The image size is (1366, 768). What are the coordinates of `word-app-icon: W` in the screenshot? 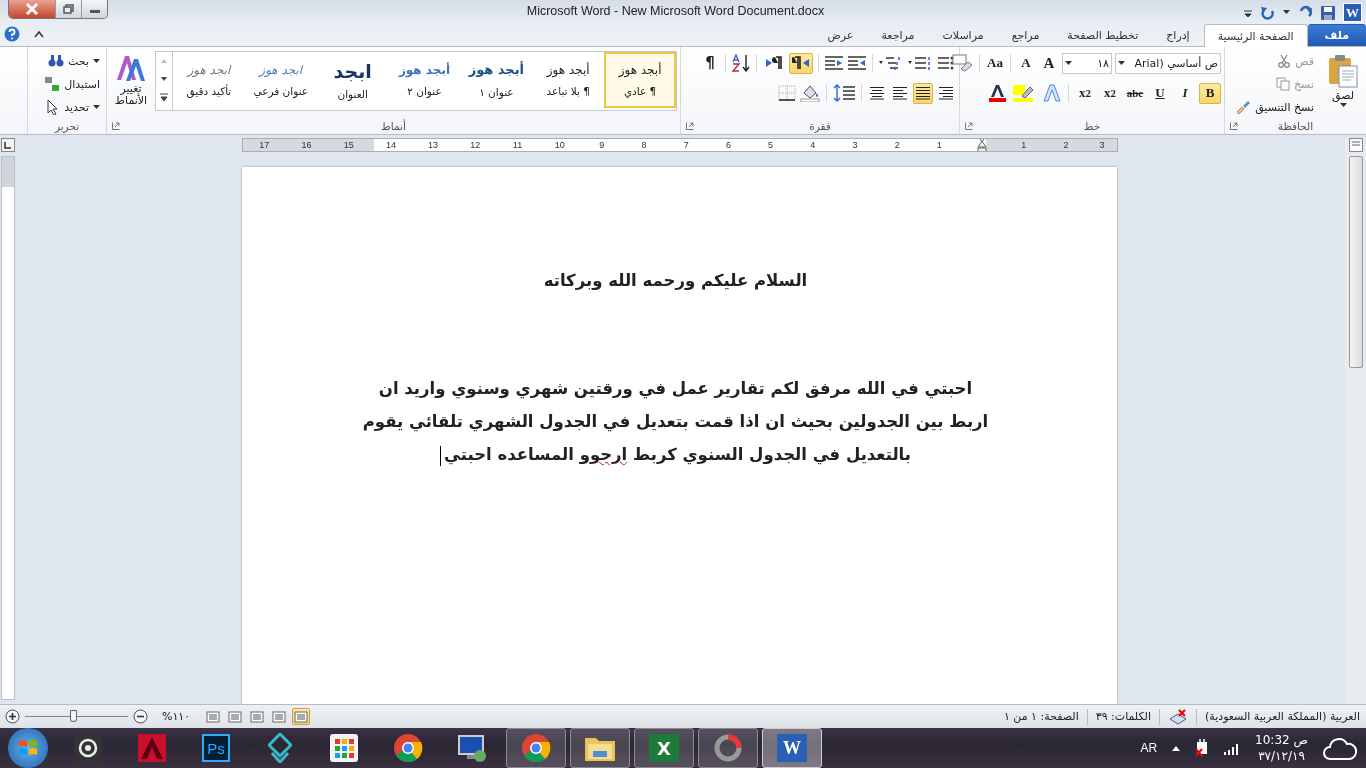 It's located at (792, 748).